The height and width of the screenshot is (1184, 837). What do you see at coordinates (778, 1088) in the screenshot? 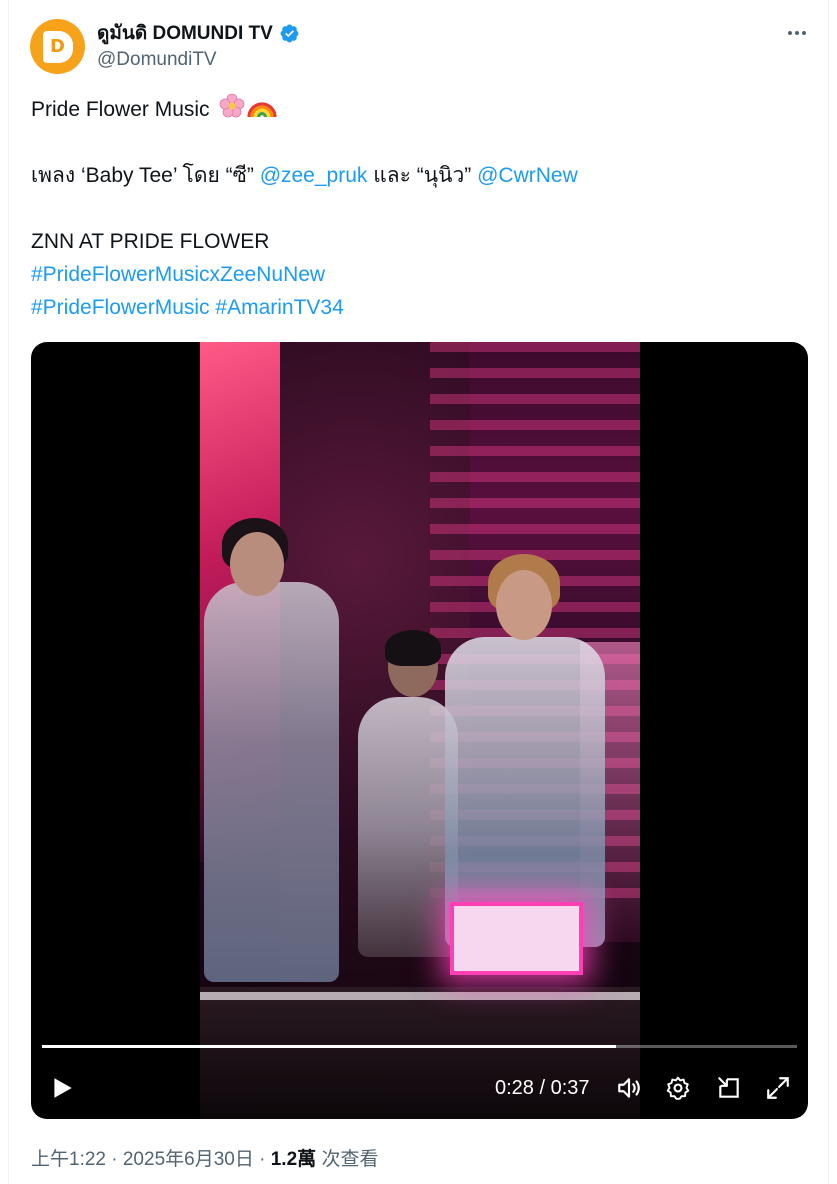
I see `fullscreen-icon` at bounding box center [778, 1088].